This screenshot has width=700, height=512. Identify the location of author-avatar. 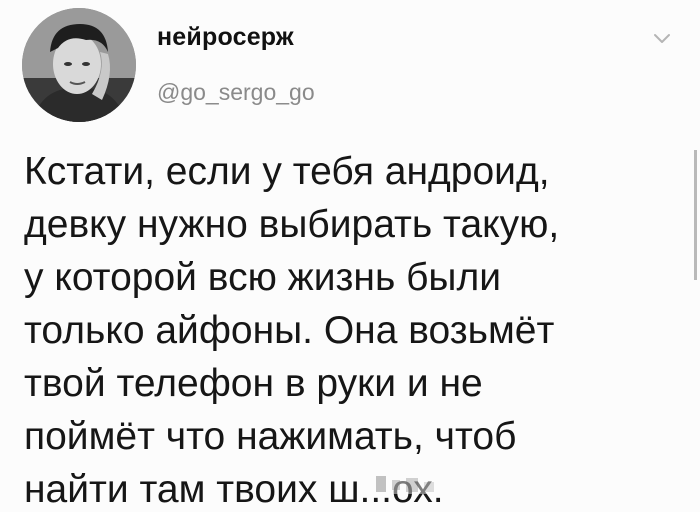
(79, 65).